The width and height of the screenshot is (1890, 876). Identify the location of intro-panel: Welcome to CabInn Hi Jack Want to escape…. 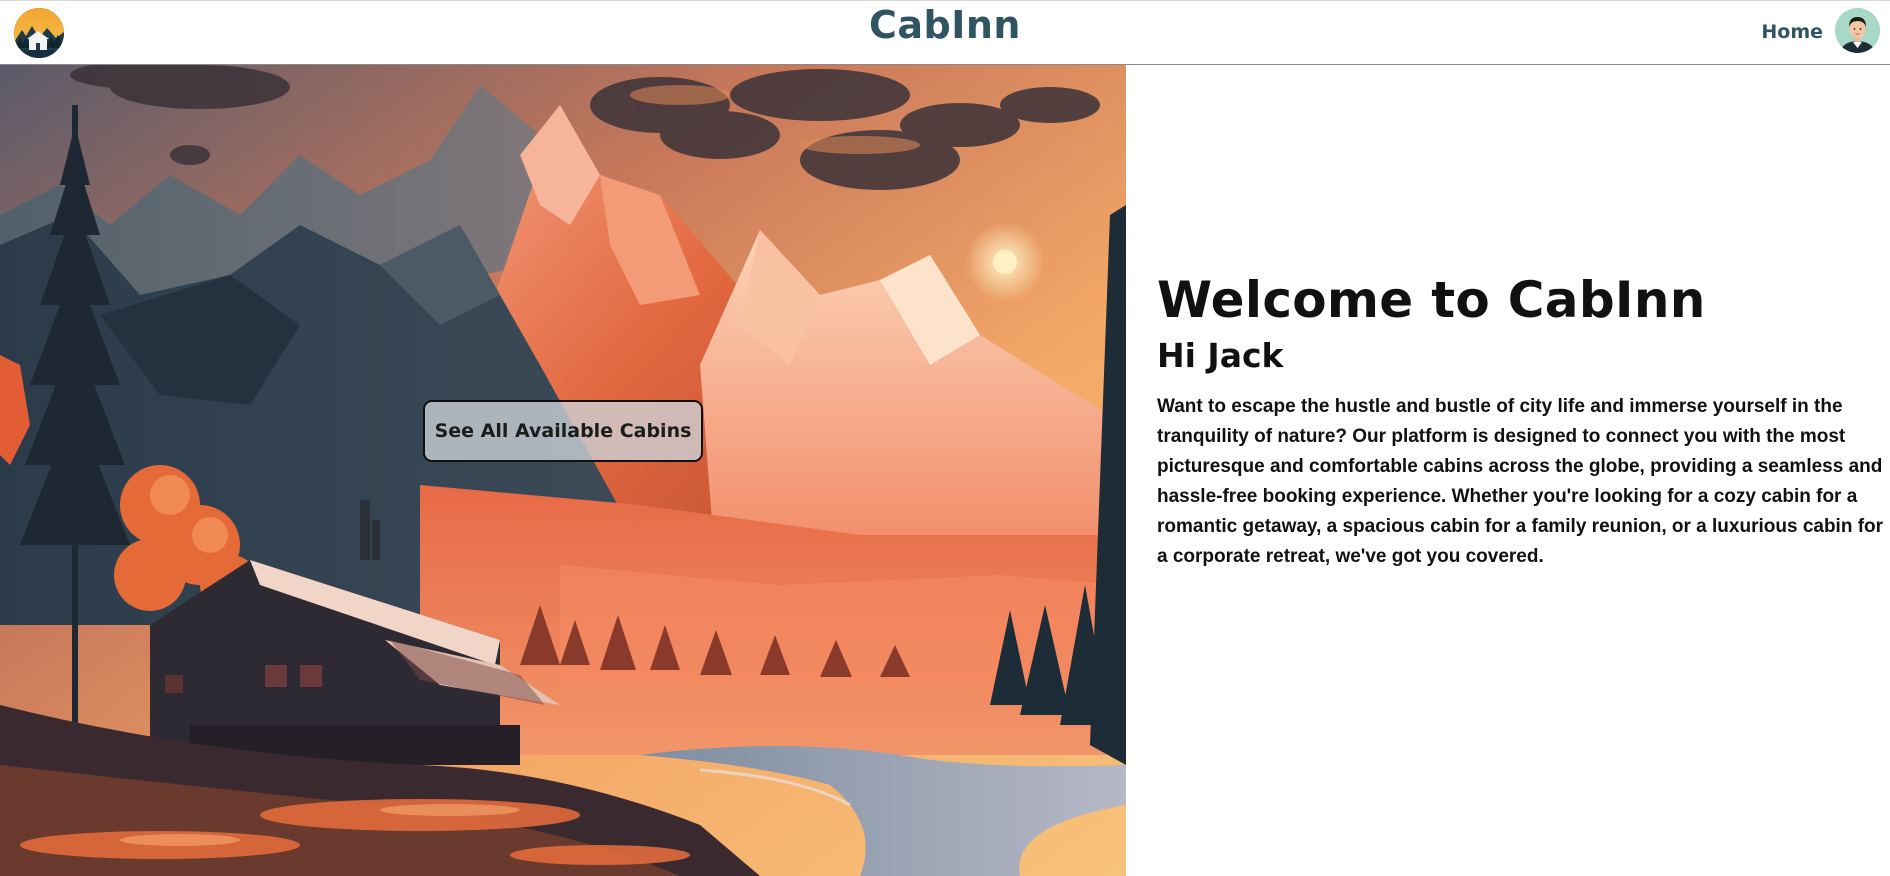
(1523, 420).